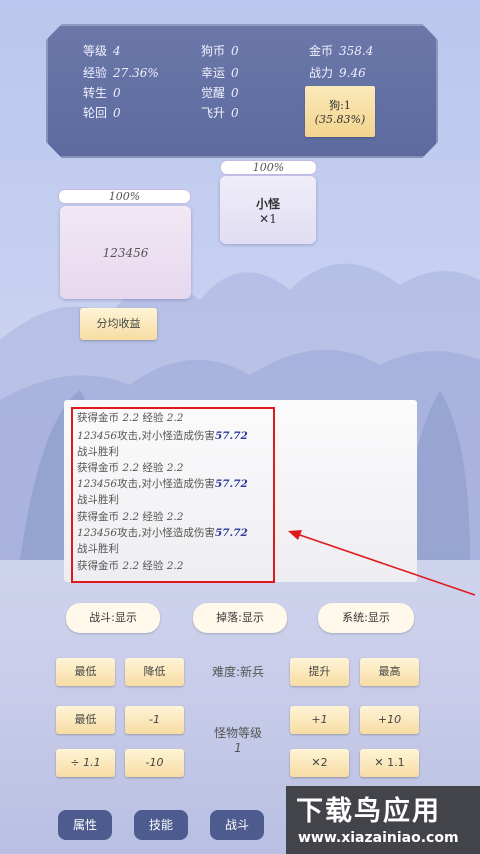 The width and height of the screenshot is (480, 854). I want to click on stat-label: 转生, so click(95, 93).